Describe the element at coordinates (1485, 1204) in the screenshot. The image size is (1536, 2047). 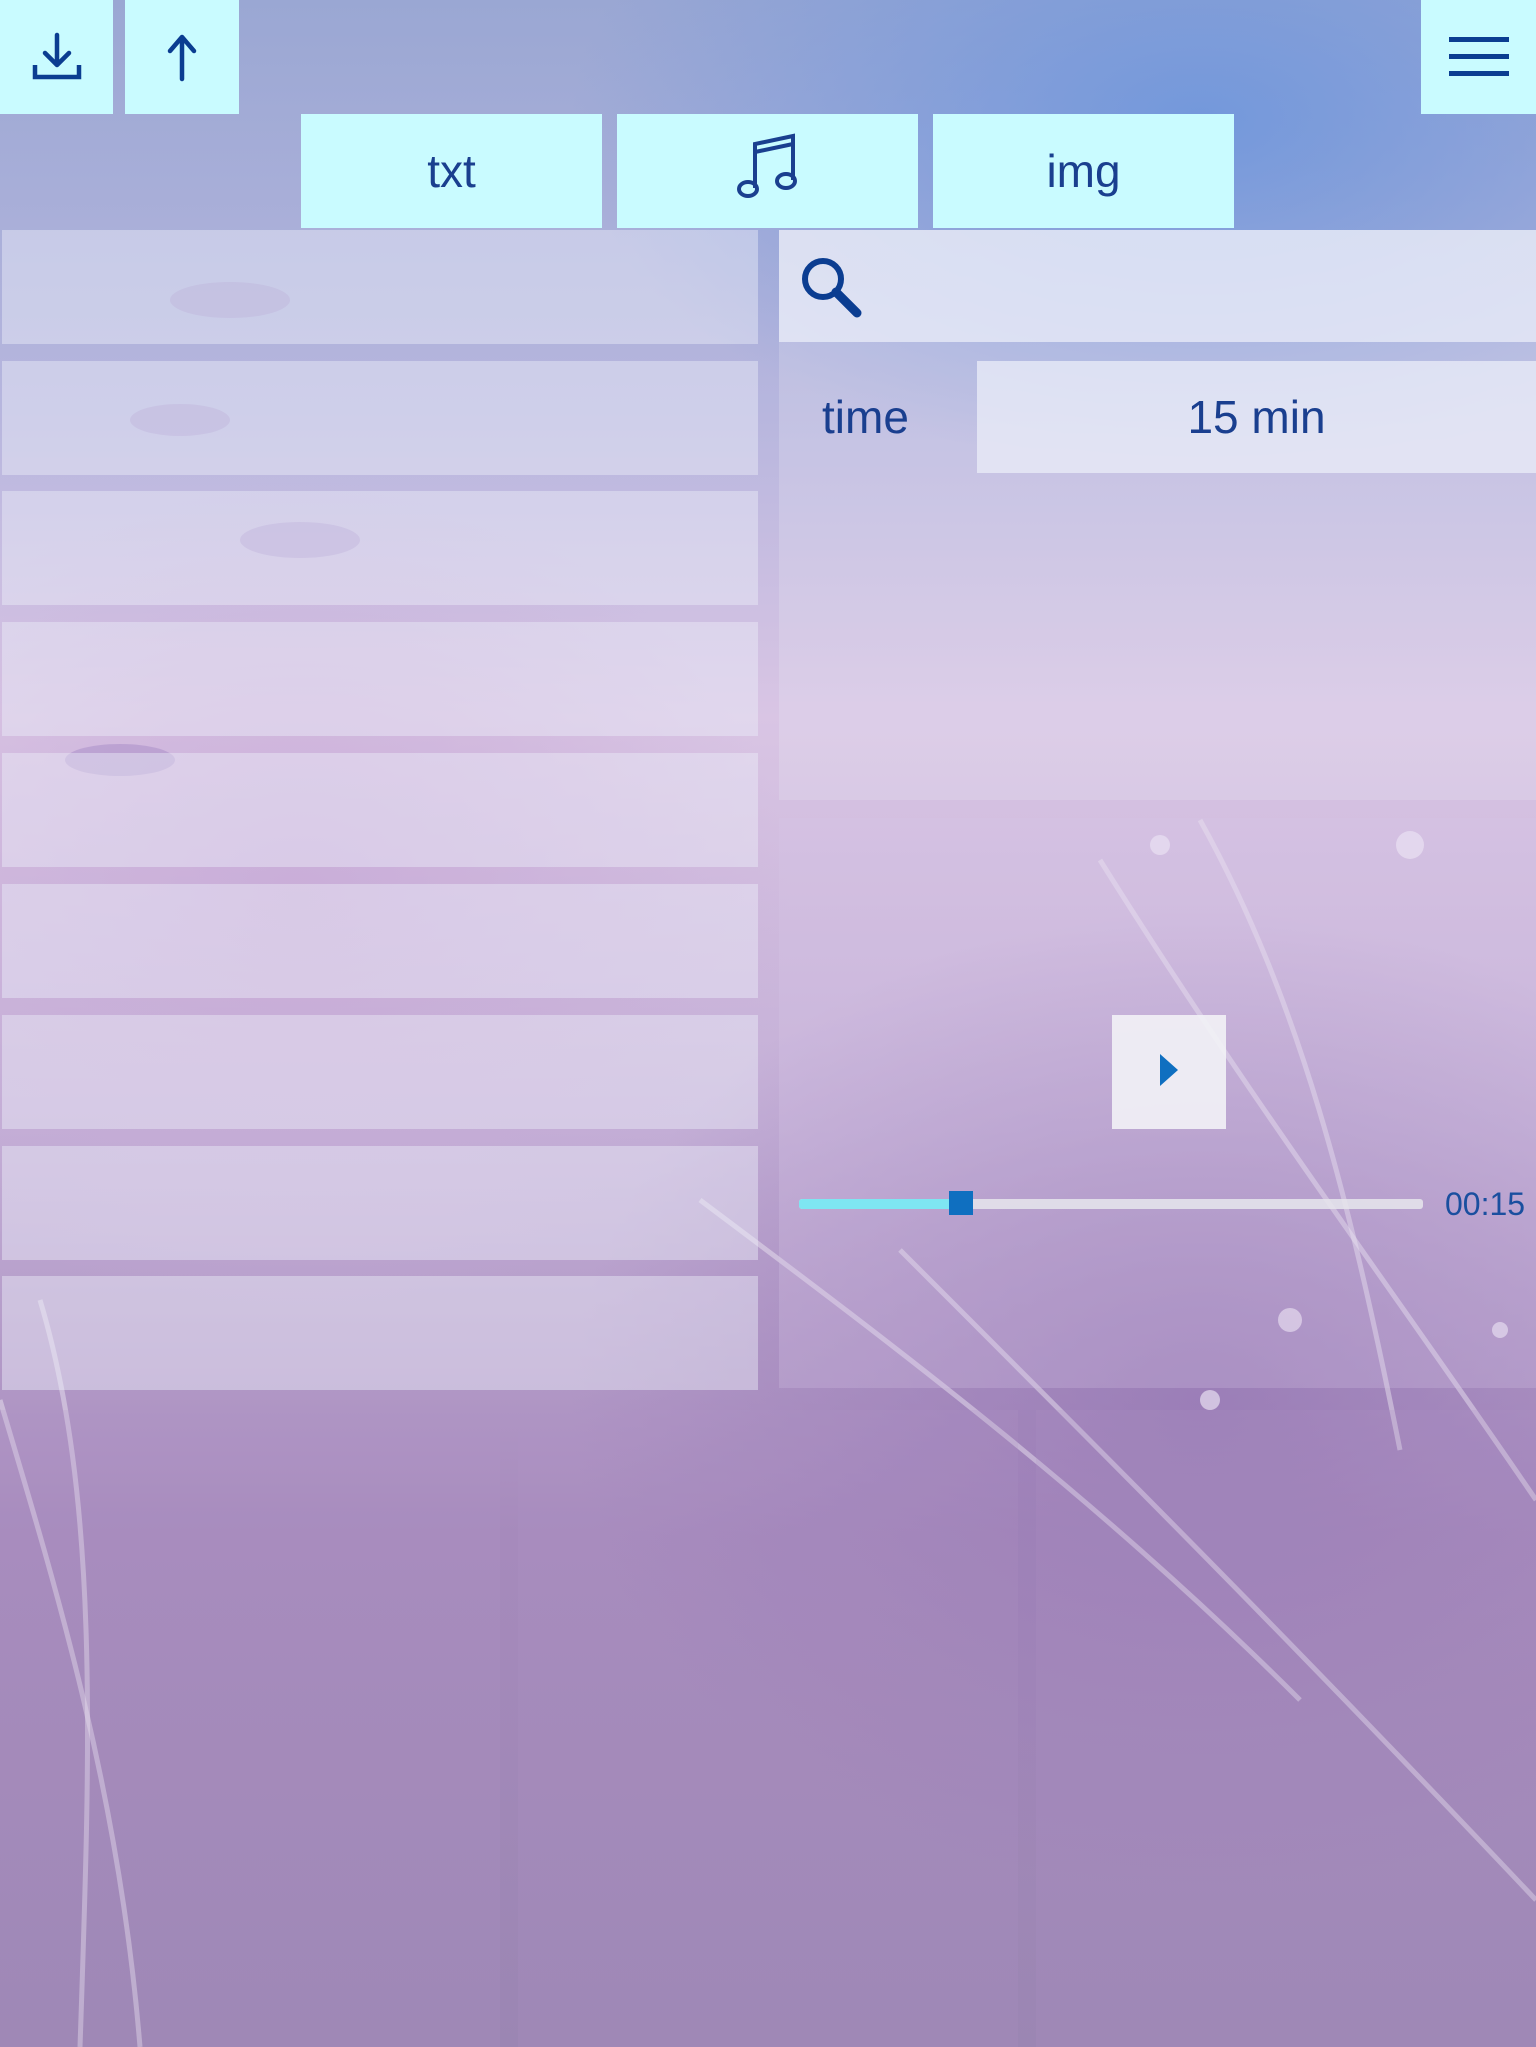
I see `elapsed-time: 00:15` at that location.